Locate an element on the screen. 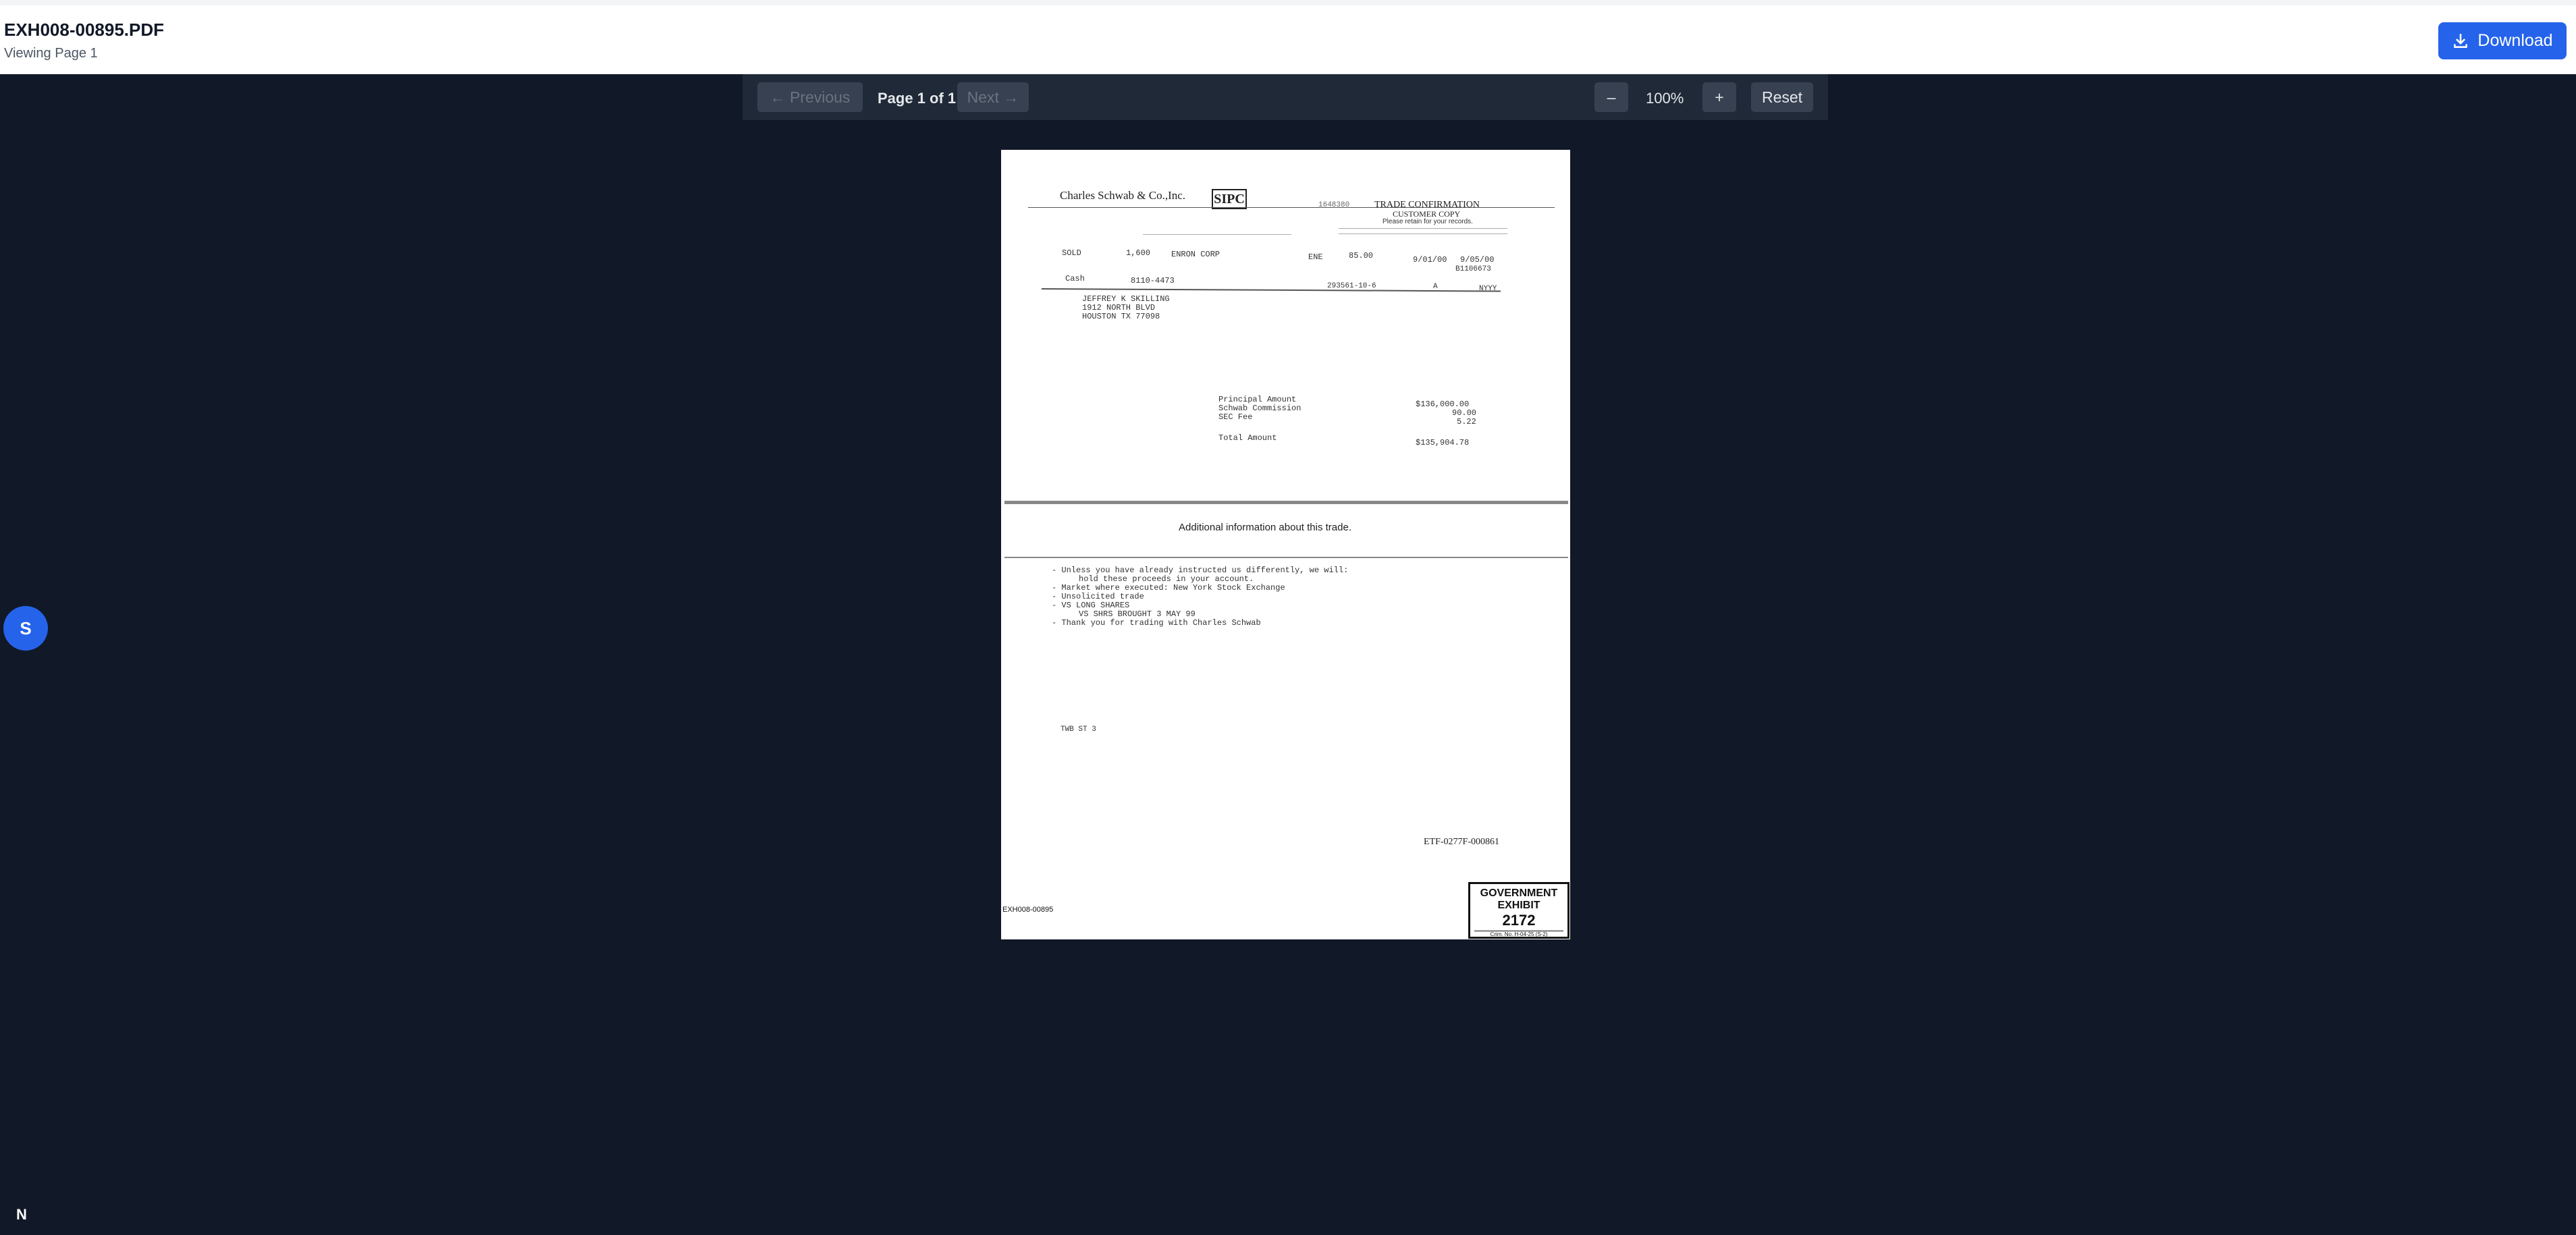  reset-zoom-button: Reset is located at coordinates (1782, 97).